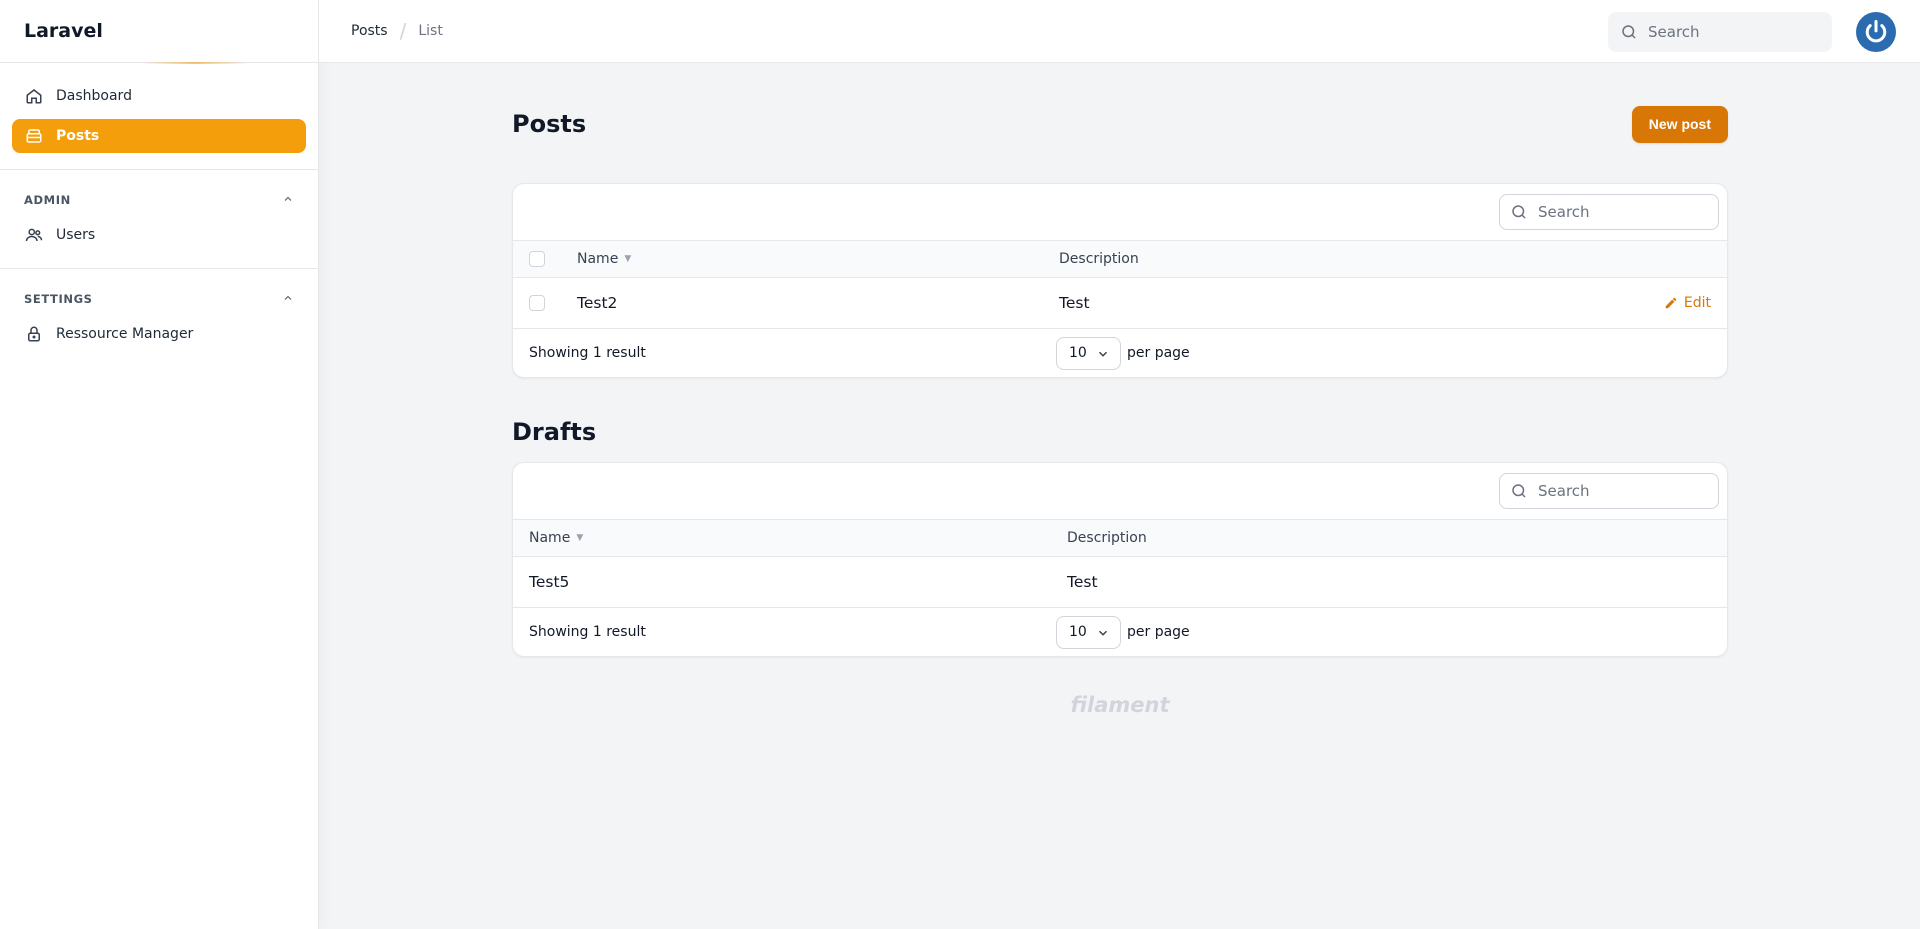 This screenshot has height=929, width=1920. Describe the element at coordinates (78, 136) in the screenshot. I see `sidebar-item-label: Posts` at that location.